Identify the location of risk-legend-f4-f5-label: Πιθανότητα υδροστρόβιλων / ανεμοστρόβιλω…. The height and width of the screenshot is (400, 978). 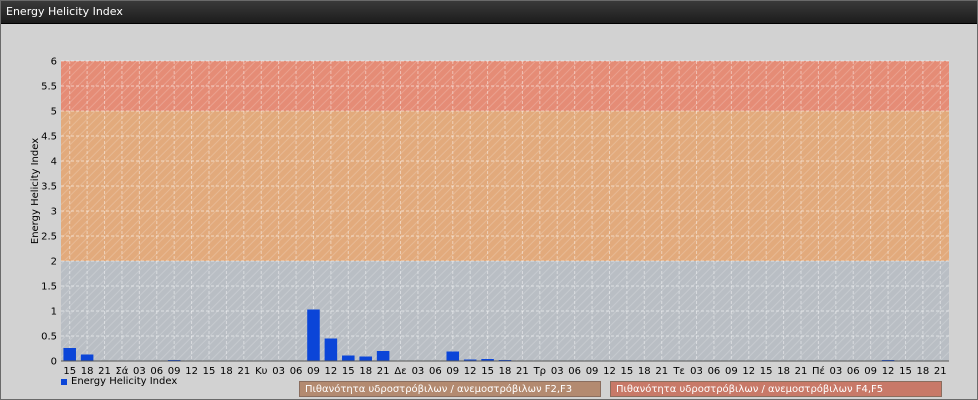
(750, 389).